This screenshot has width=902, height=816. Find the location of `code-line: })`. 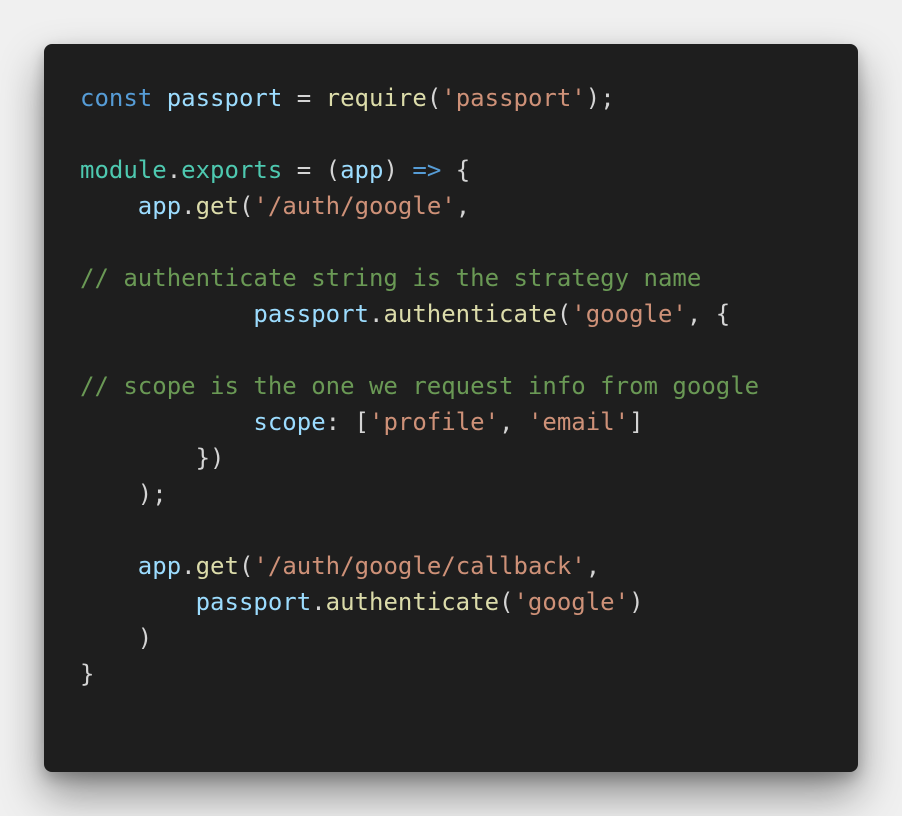

code-line: }) is located at coordinates (419, 458).